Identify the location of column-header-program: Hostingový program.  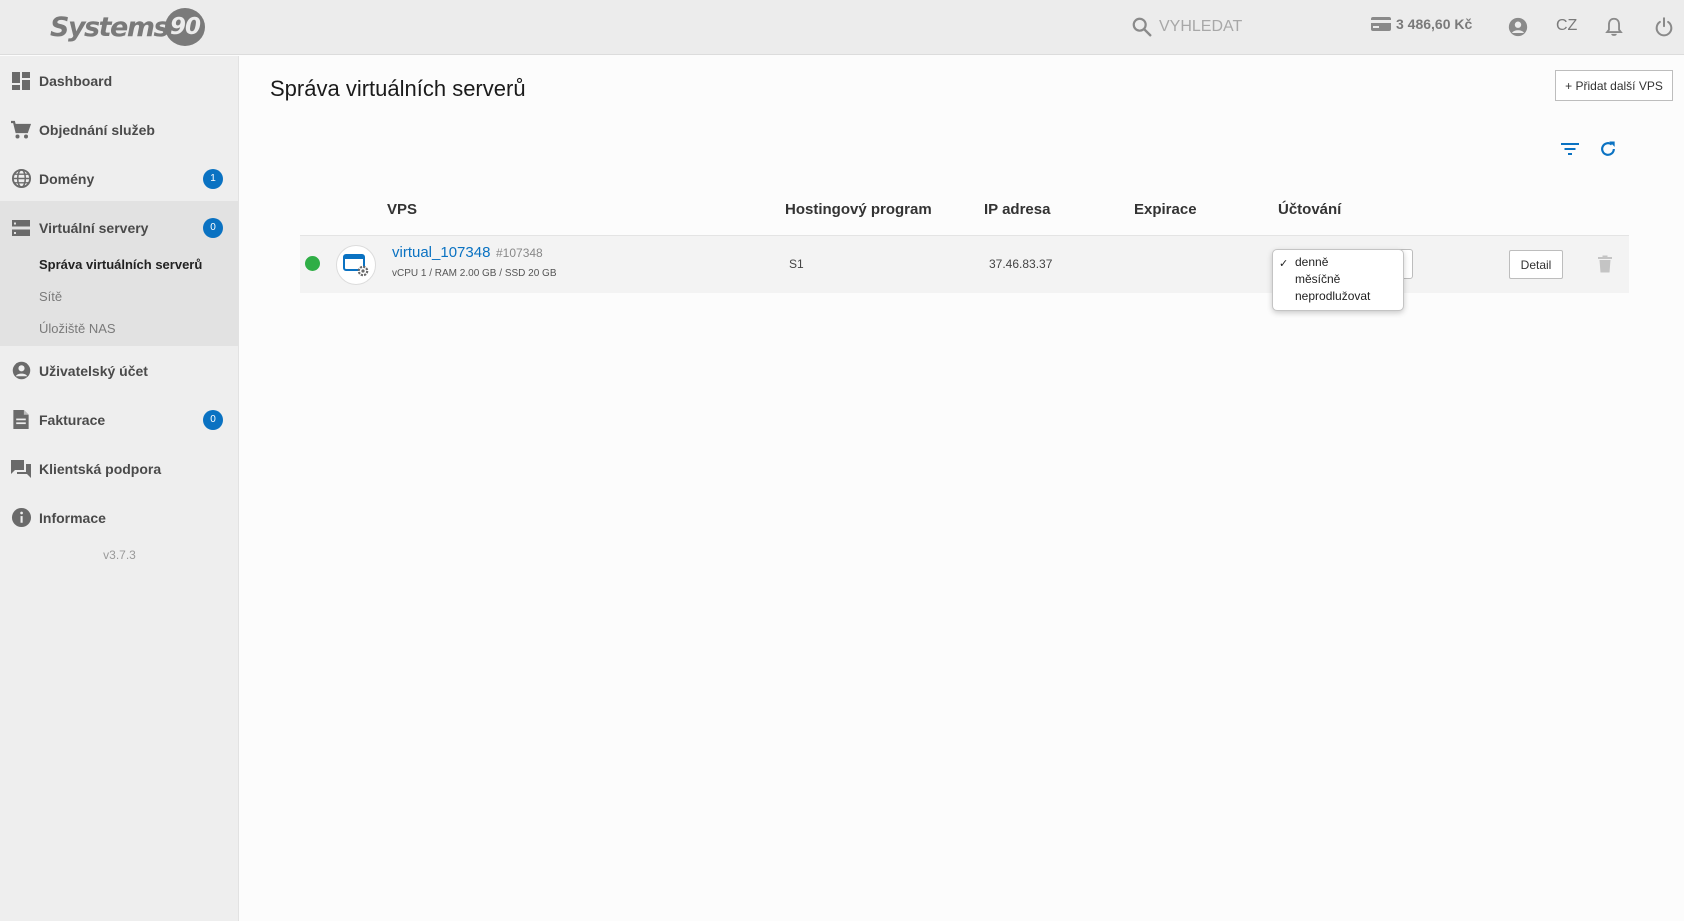
(858, 209).